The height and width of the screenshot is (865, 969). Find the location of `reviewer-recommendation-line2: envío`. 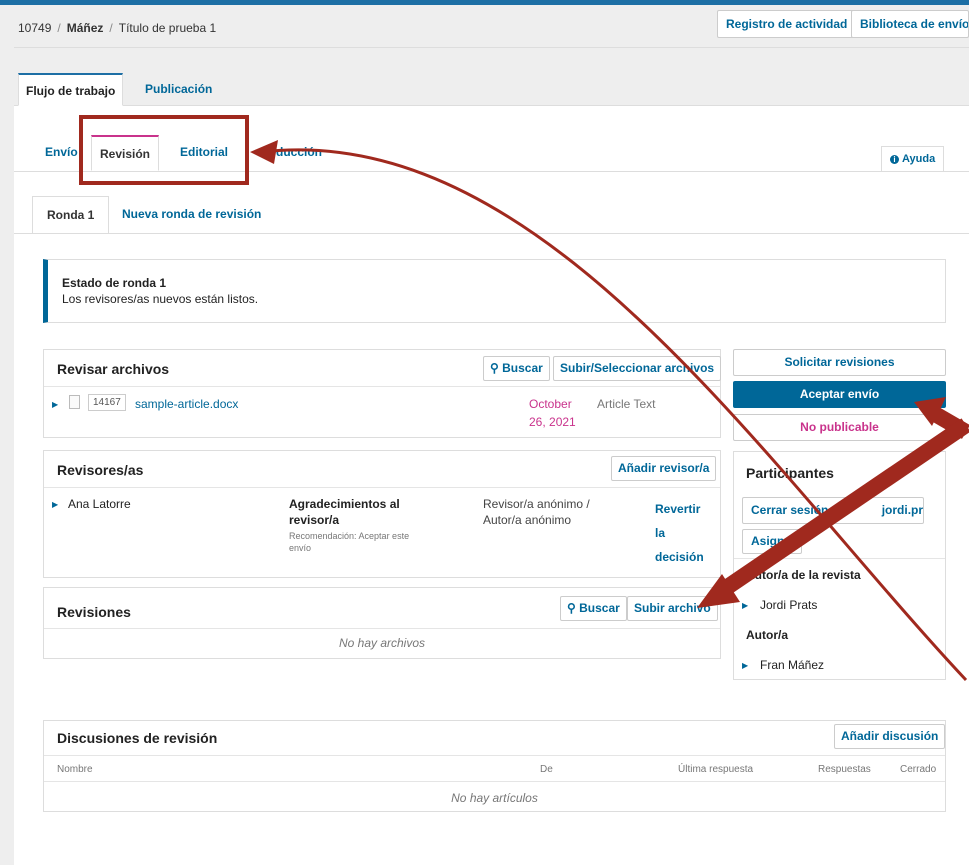

reviewer-recommendation-line2: envío is located at coordinates (300, 548).